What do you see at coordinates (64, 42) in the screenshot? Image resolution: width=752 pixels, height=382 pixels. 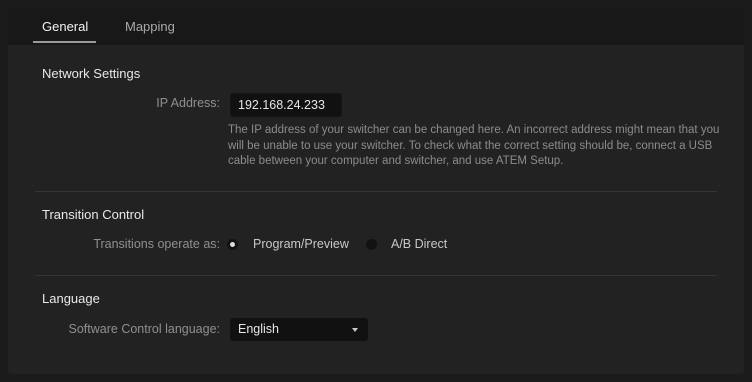 I see `active-tab-indicator` at bounding box center [64, 42].